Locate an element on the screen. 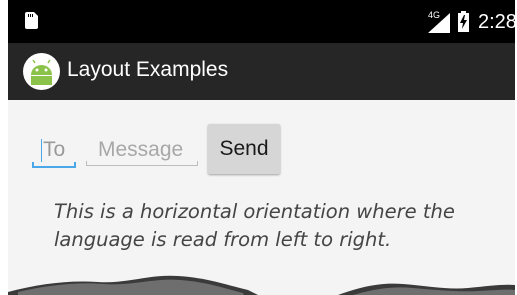  battery-charging-icon is located at coordinates (463, 21).